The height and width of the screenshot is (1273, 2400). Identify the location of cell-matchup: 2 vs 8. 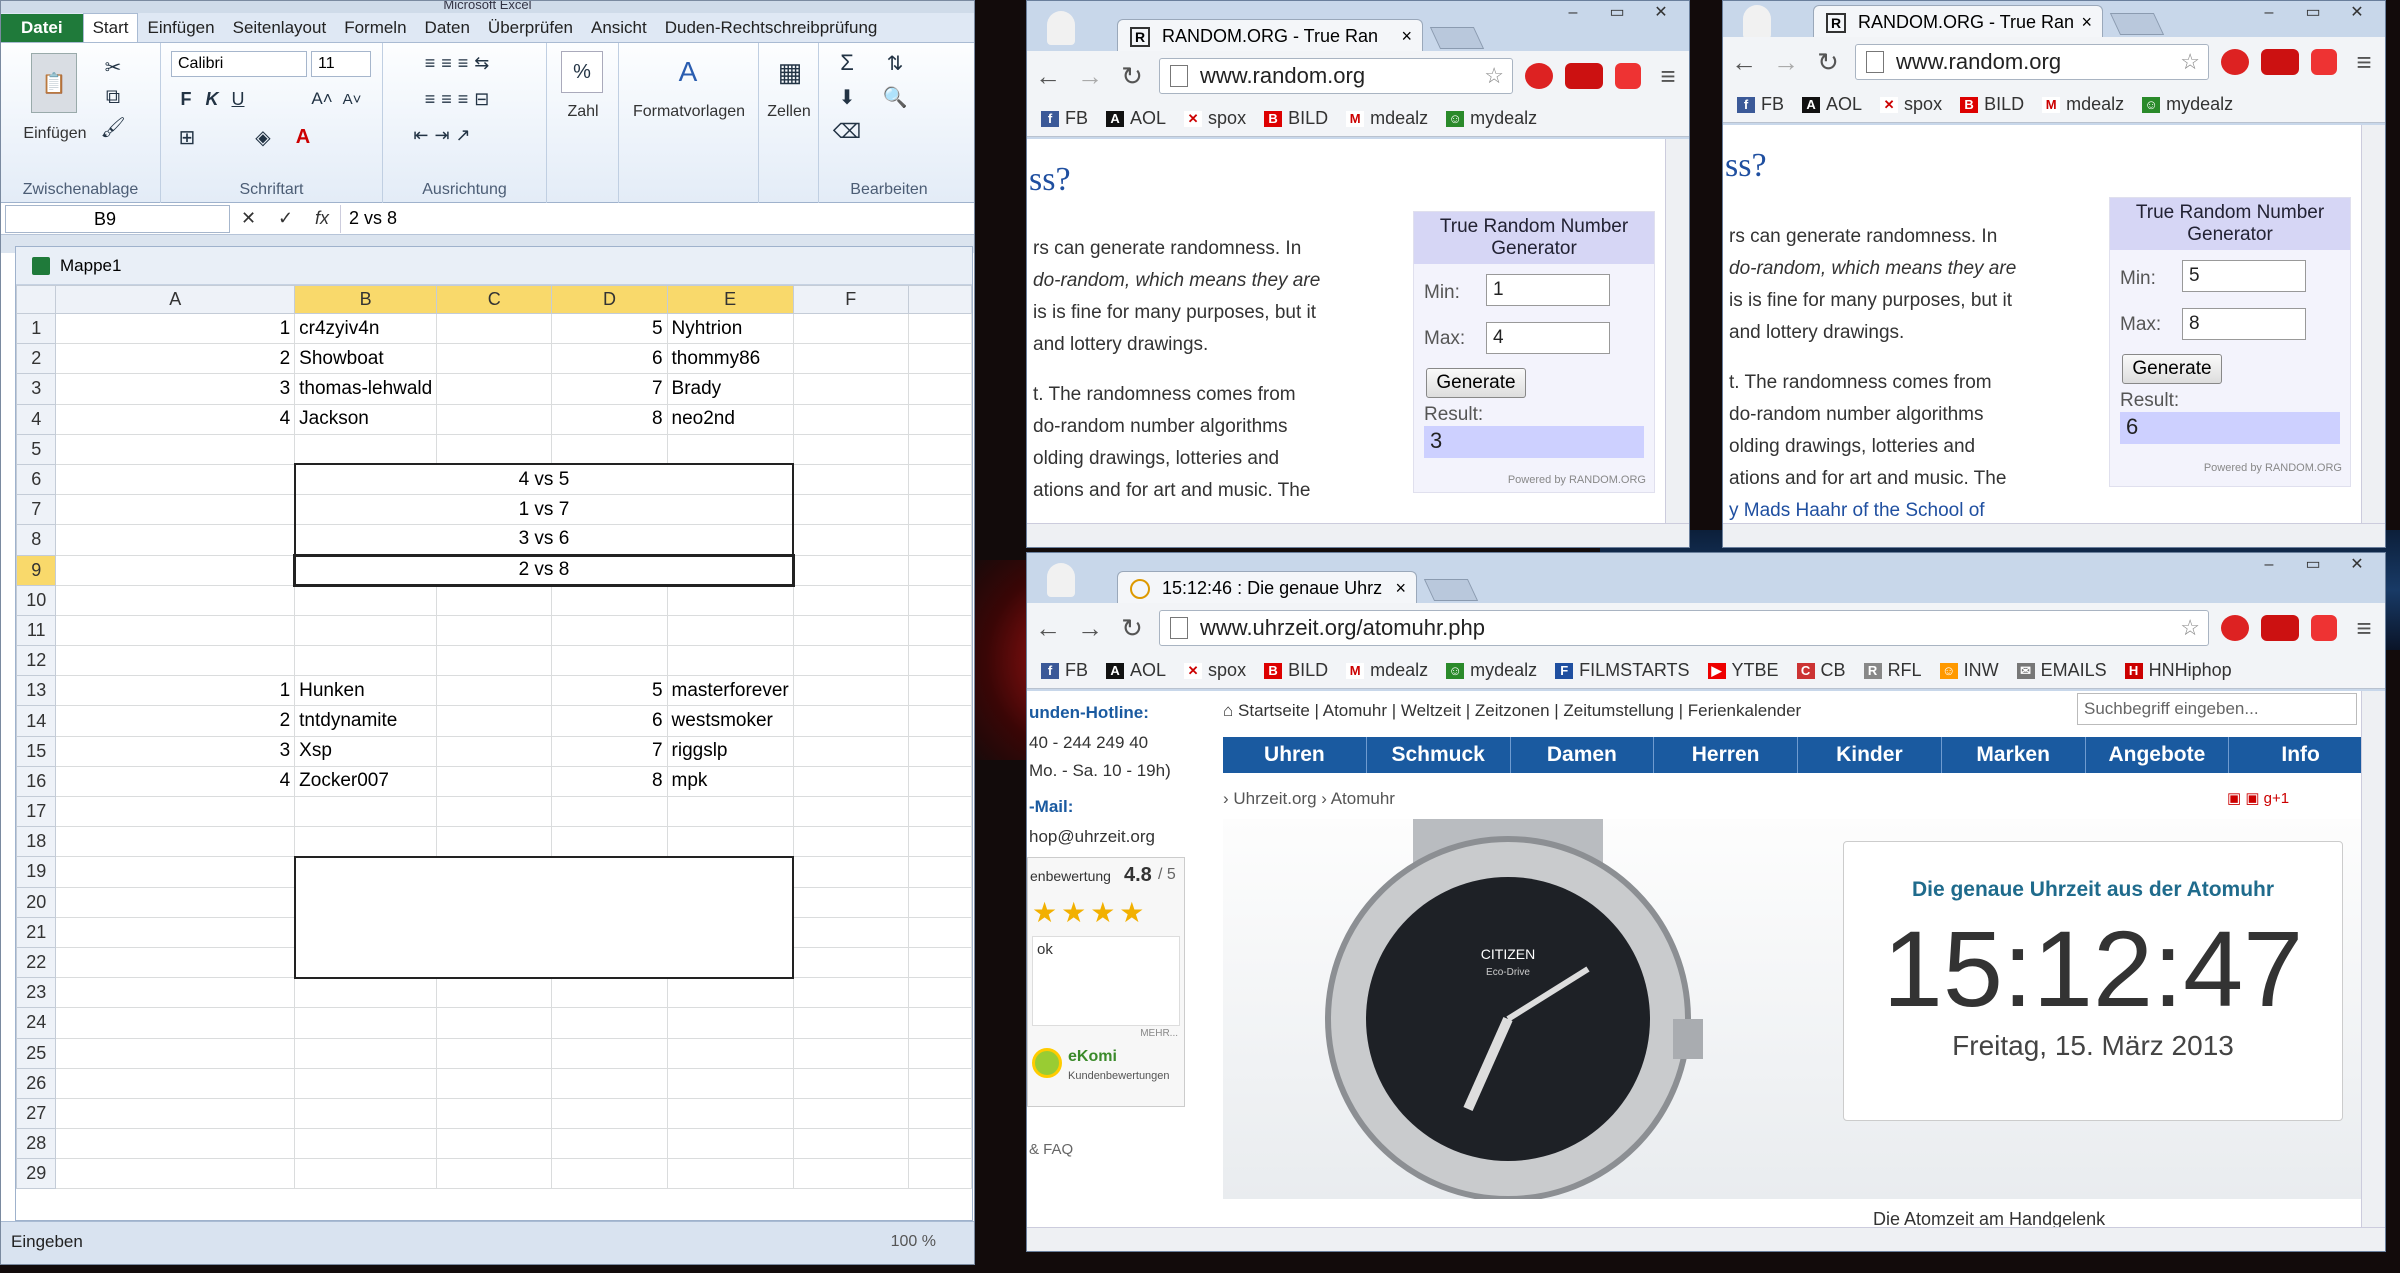
(544, 570).